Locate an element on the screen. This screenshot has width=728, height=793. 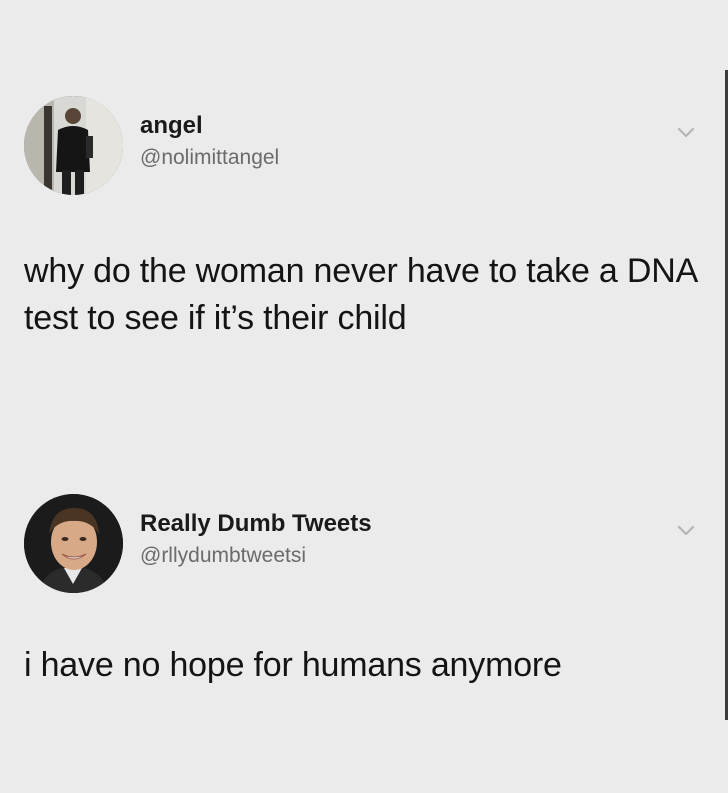
smiling-man-photo-avatar-icon is located at coordinates (73, 543).